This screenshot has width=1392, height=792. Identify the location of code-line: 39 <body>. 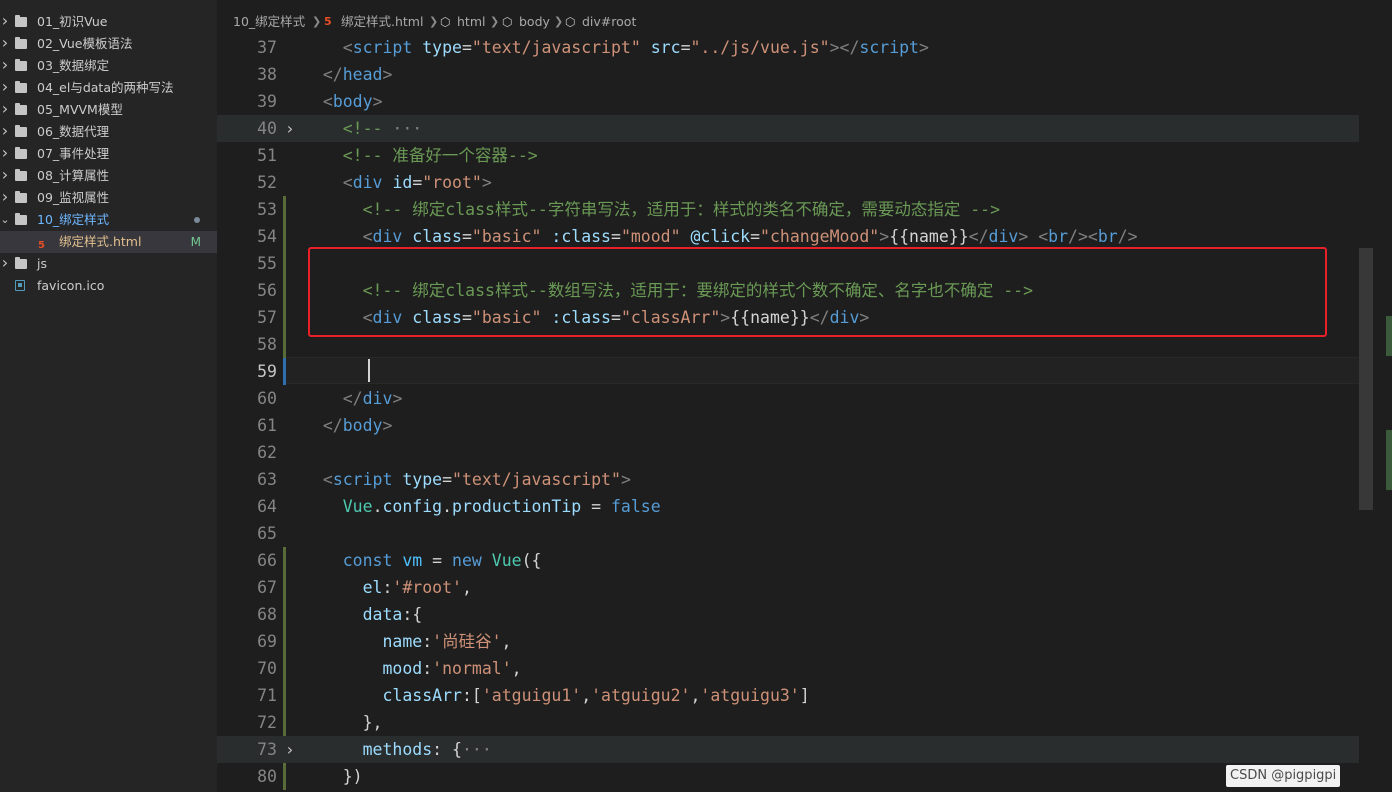
(788, 101).